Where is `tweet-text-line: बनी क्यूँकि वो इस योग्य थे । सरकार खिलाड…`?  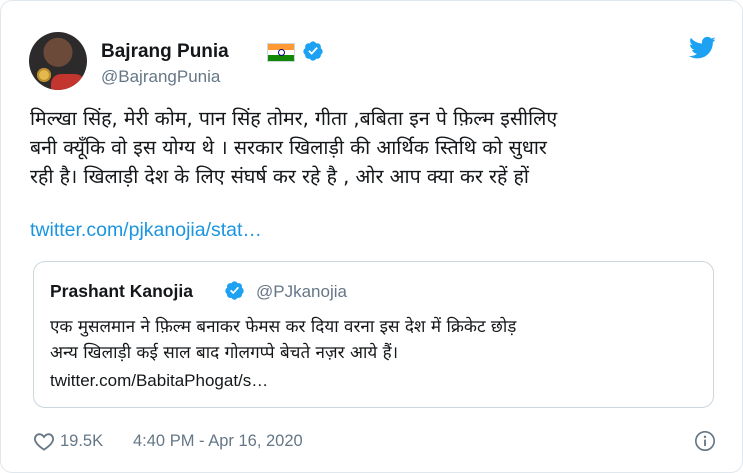 tweet-text-line: बनी क्यूँकि वो इस योग्य थे । सरकार खिलाड… is located at coordinates (288, 147).